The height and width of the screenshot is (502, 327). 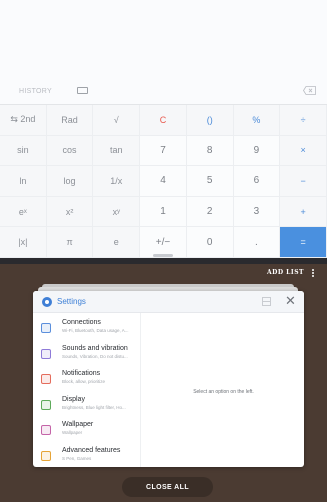 I want to click on add-list-button: ADD LIST, so click(x=285, y=272).